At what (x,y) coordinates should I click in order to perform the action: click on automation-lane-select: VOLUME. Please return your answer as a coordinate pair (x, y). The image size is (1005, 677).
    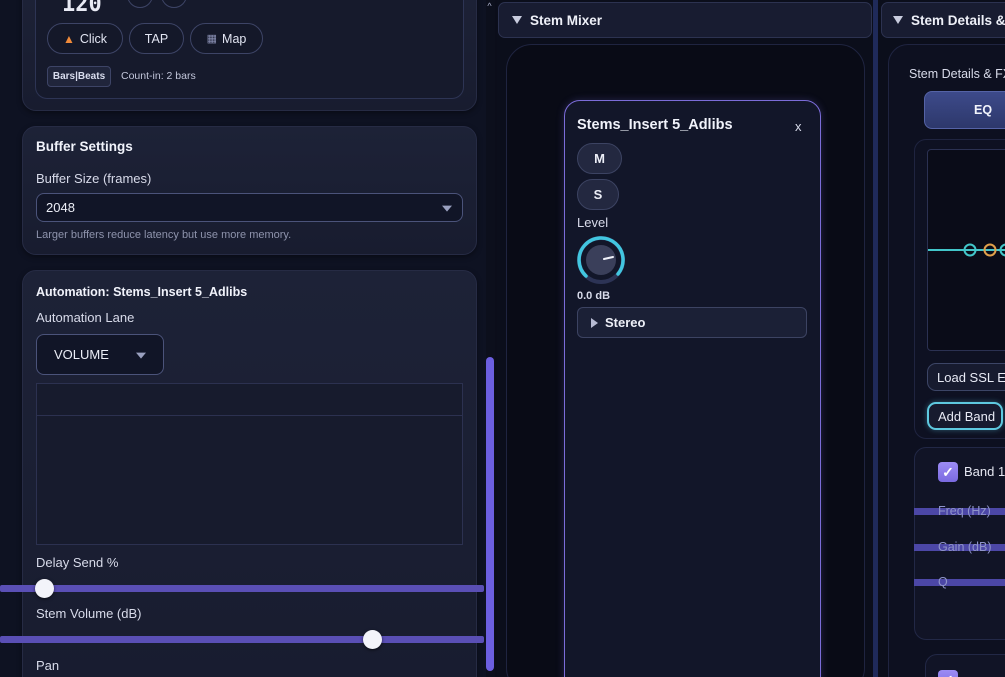
    Looking at the image, I should click on (100, 354).